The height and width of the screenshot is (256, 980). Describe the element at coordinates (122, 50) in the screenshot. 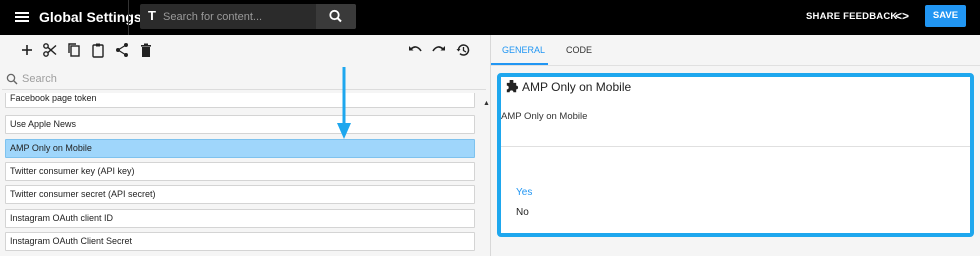

I see `share-icon` at that location.